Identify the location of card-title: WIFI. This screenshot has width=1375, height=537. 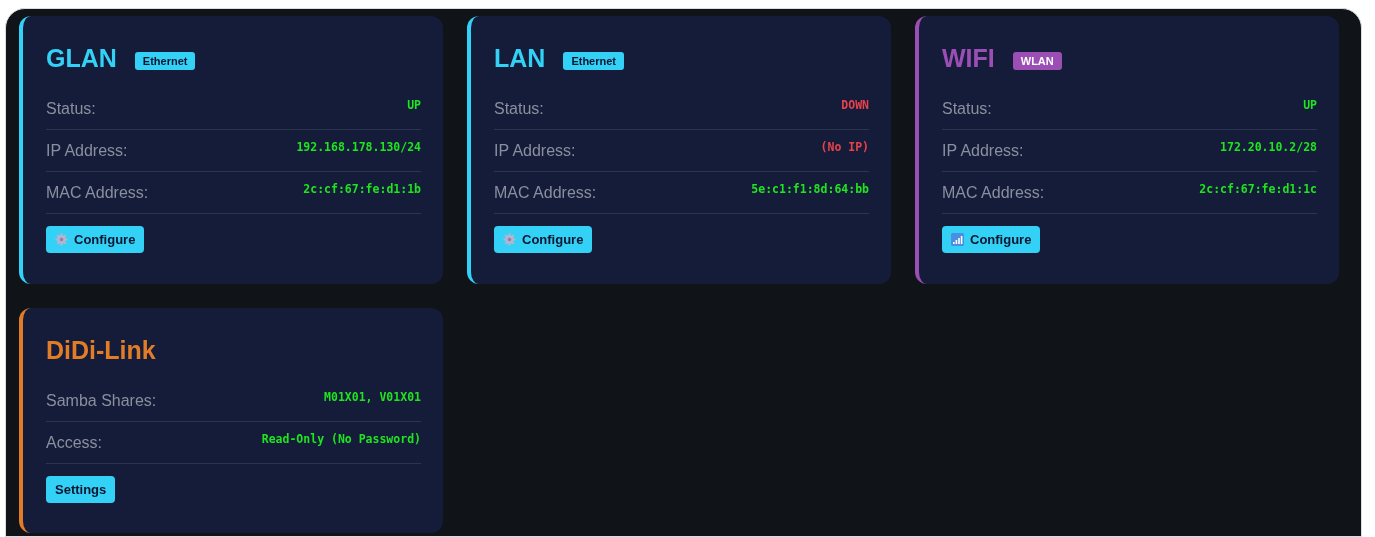
(968, 58).